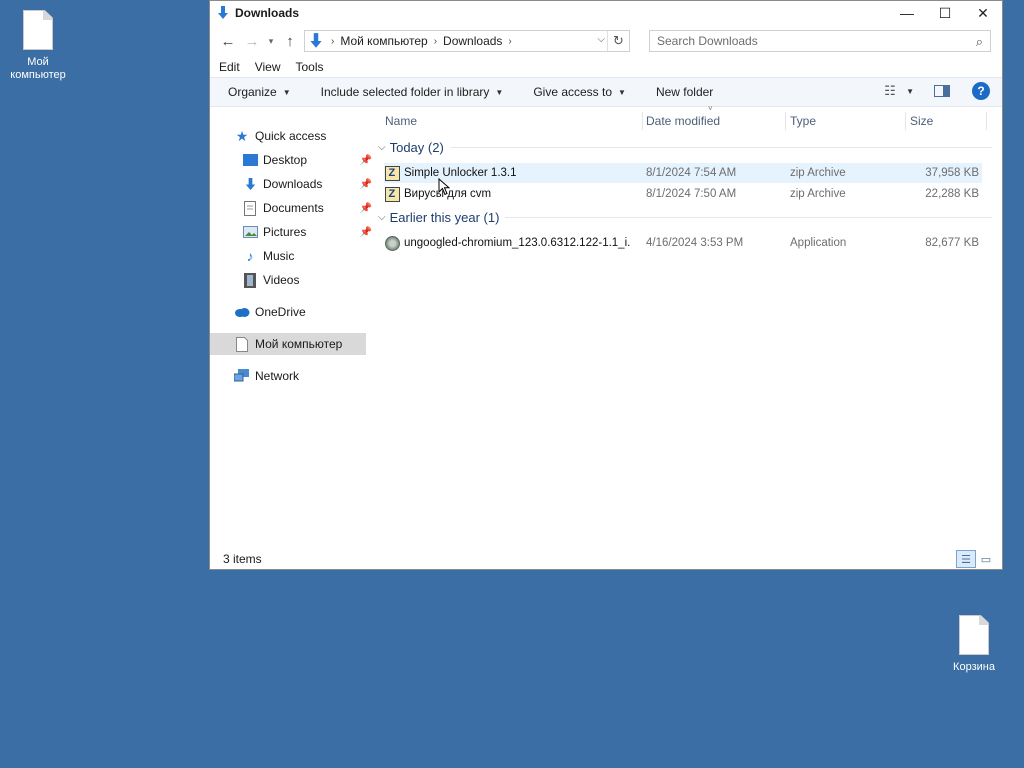 Image resolution: width=1024 pixels, height=768 pixels. What do you see at coordinates (986, 559) in the screenshot?
I see `large-icons-view-icon: ▭` at bounding box center [986, 559].